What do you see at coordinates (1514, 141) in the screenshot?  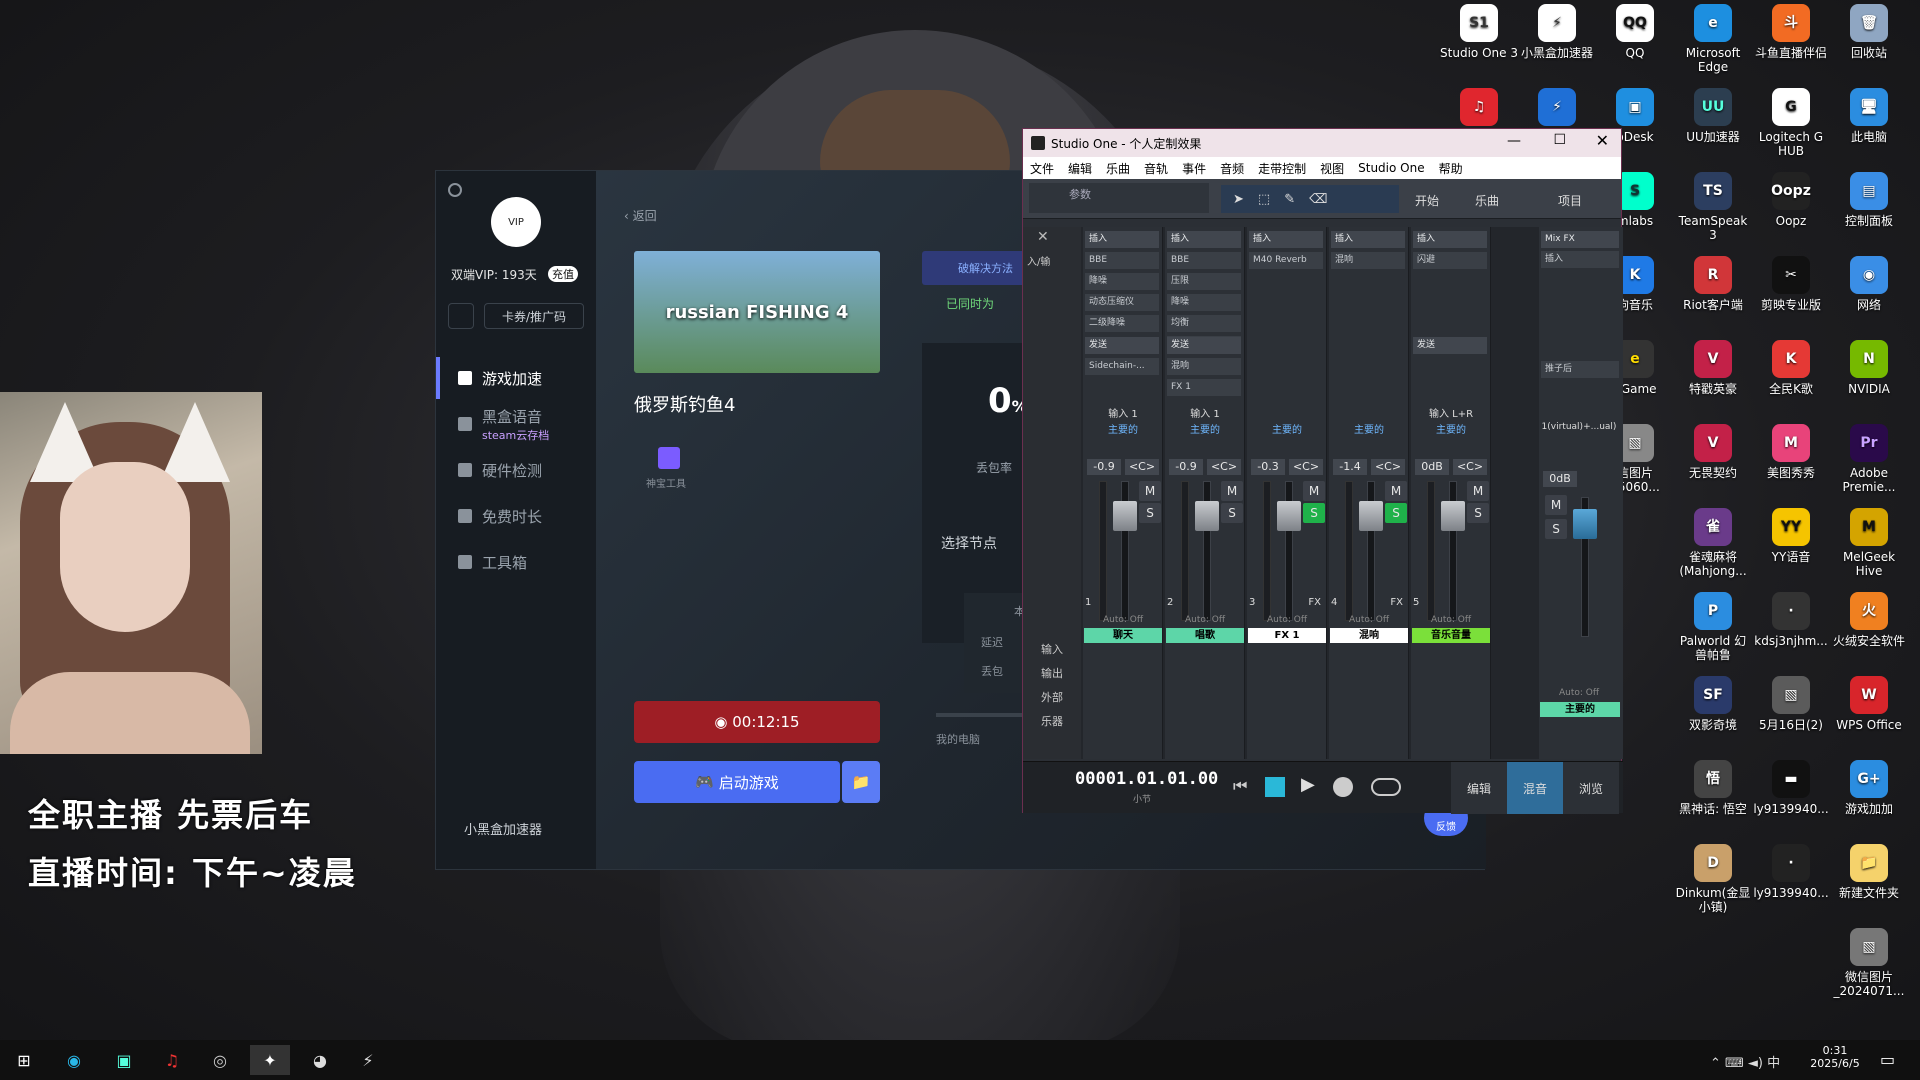 I see `minimize-icon: —` at bounding box center [1514, 141].